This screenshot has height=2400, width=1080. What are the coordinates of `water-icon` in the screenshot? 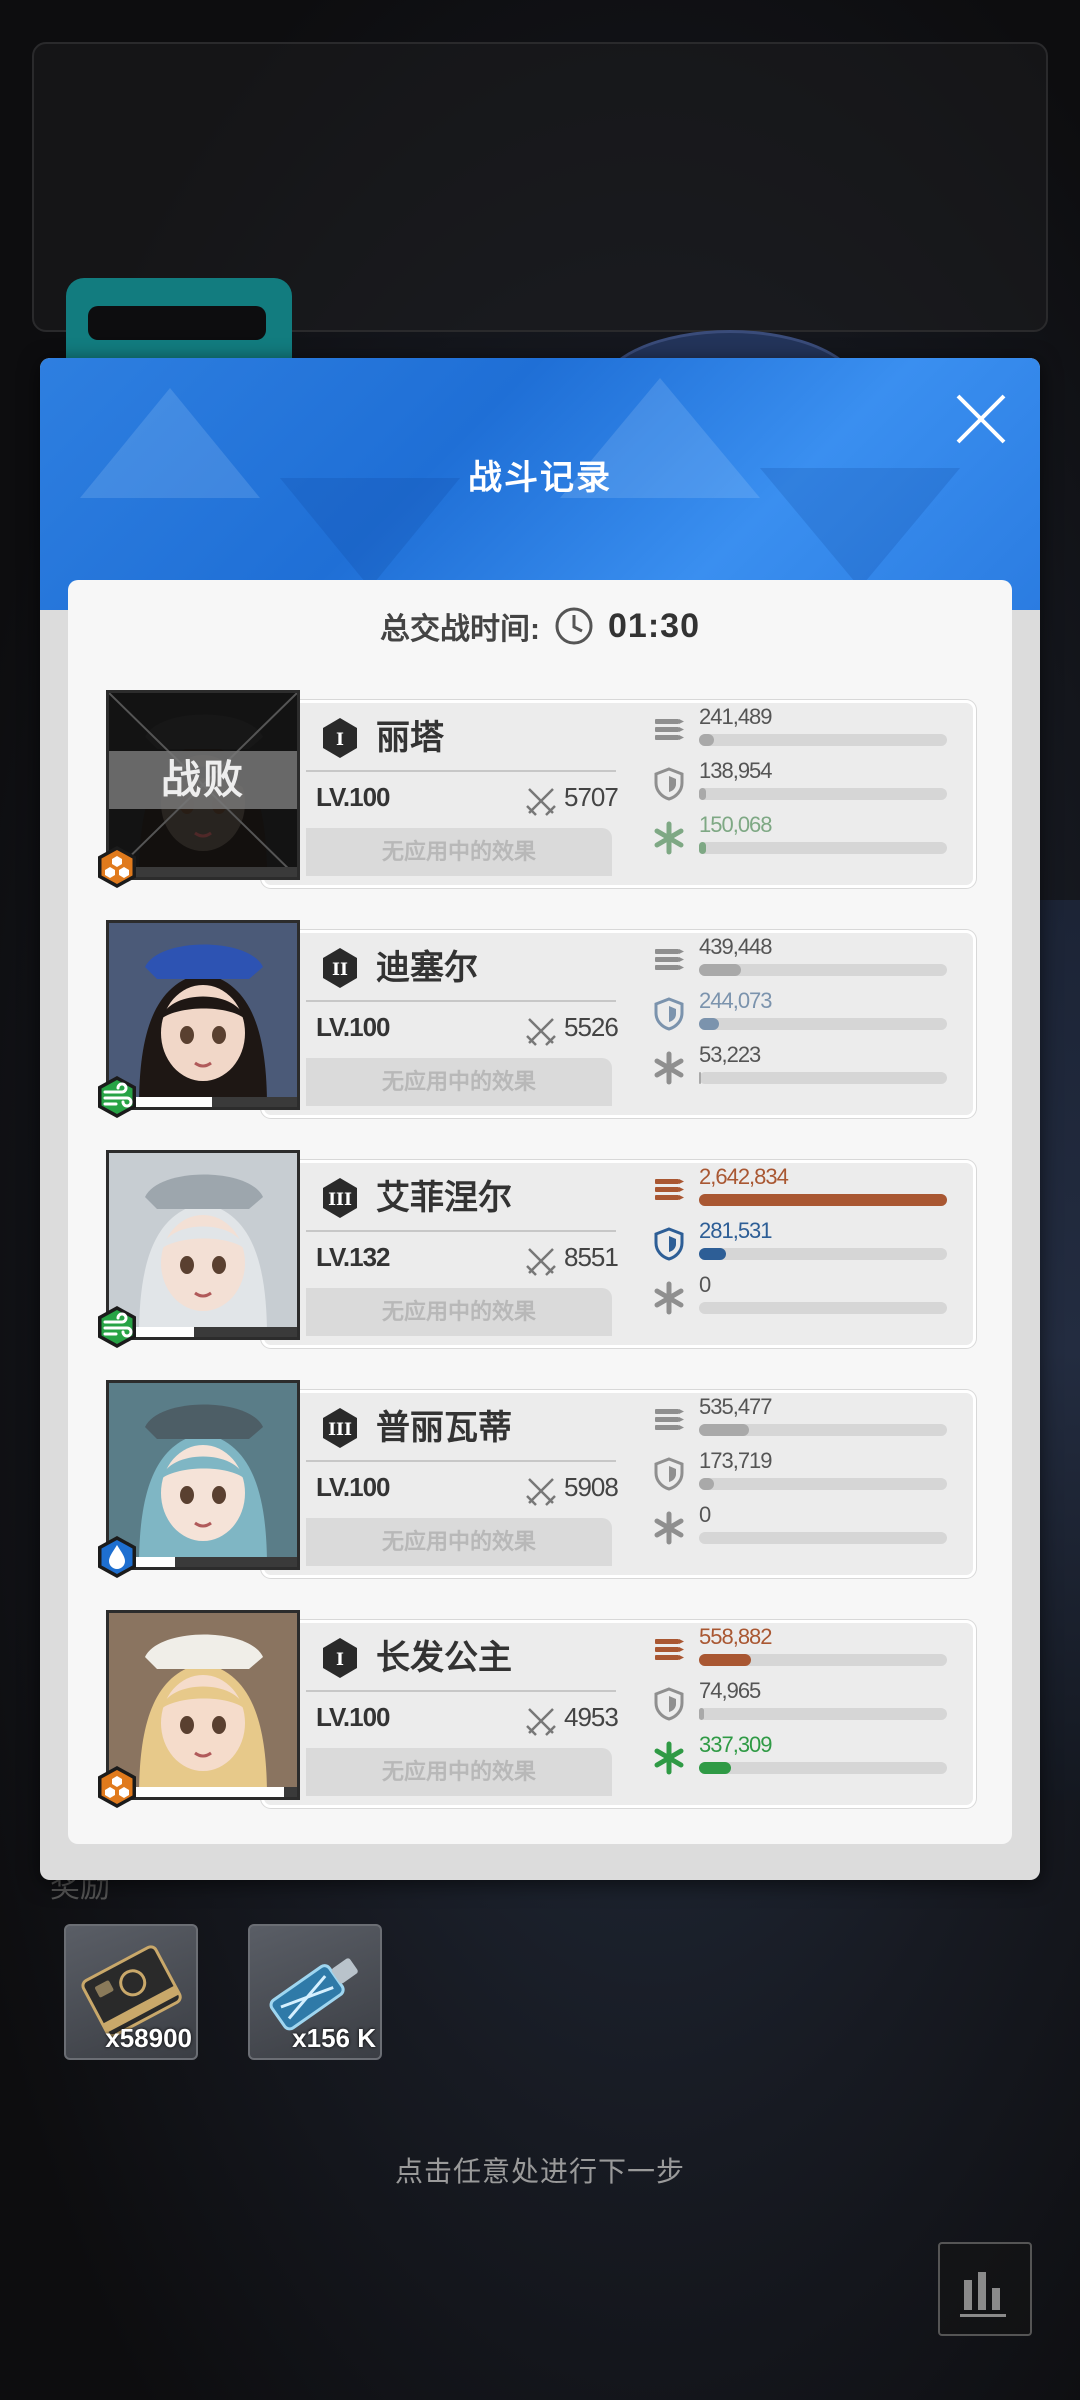 It's located at (117, 1557).